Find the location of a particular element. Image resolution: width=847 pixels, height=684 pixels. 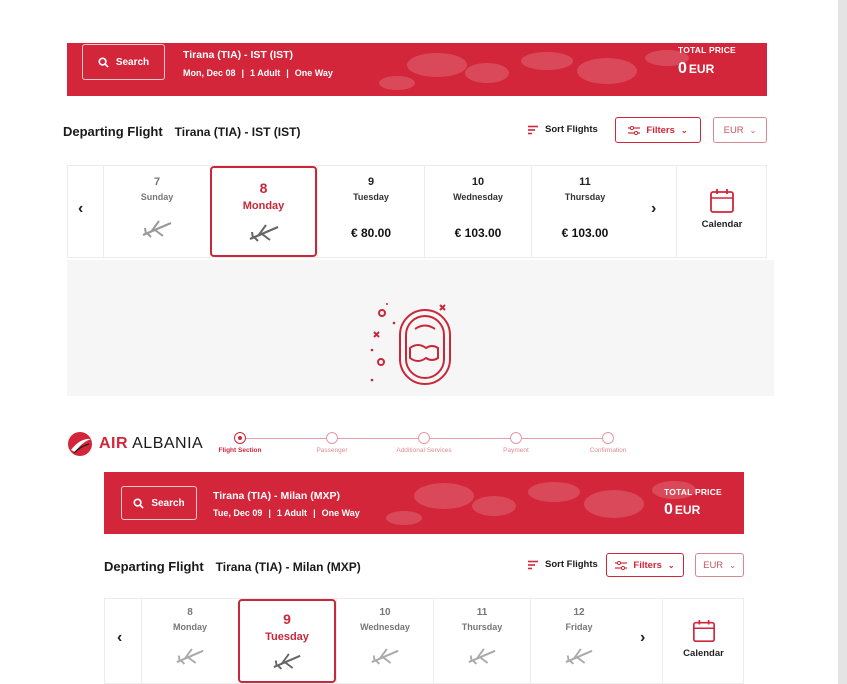

step-flight-section: Flight Section is located at coordinates (240, 443).